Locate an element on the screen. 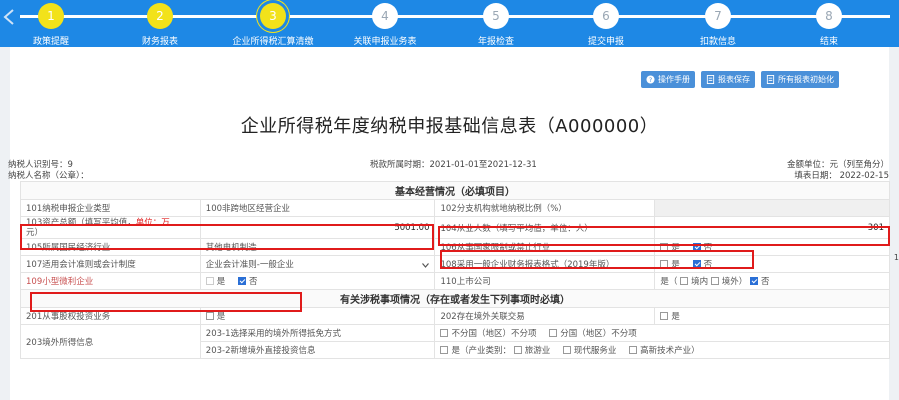 This screenshot has height=400, width=899. row-108-no: 否 is located at coordinates (702, 264).